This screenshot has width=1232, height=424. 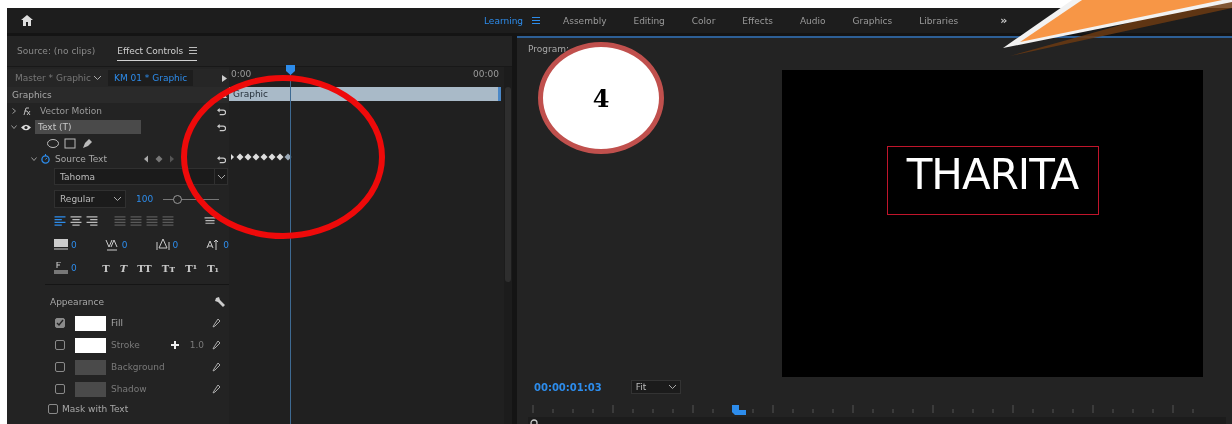 I want to click on text-style-button: Tт, so click(x=170, y=268).